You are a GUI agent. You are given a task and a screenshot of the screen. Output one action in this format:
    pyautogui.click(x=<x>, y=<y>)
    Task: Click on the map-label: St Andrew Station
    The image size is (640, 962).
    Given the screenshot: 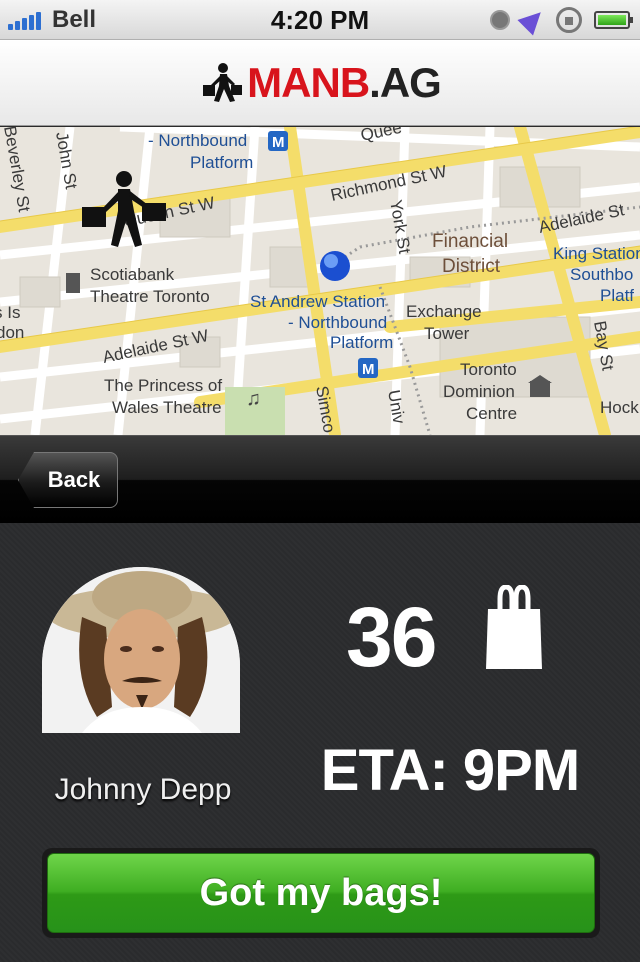 What is the action you would take?
    pyautogui.click(x=317, y=301)
    